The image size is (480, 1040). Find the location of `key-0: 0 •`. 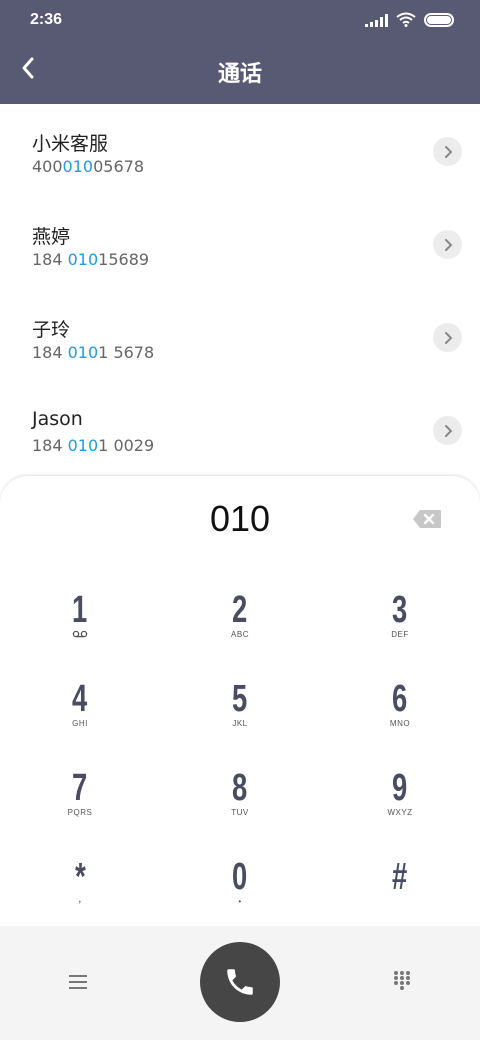

key-0: 0 • is located at coordinates (240, 897).